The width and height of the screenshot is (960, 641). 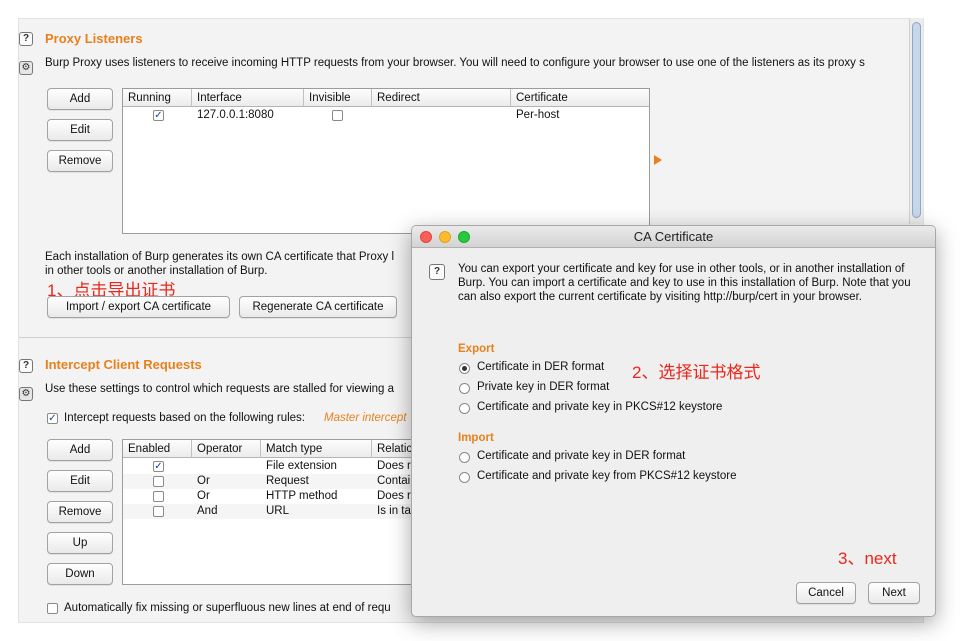 I want to click on column-header-operator: Operator, so click(x=226, y=449).